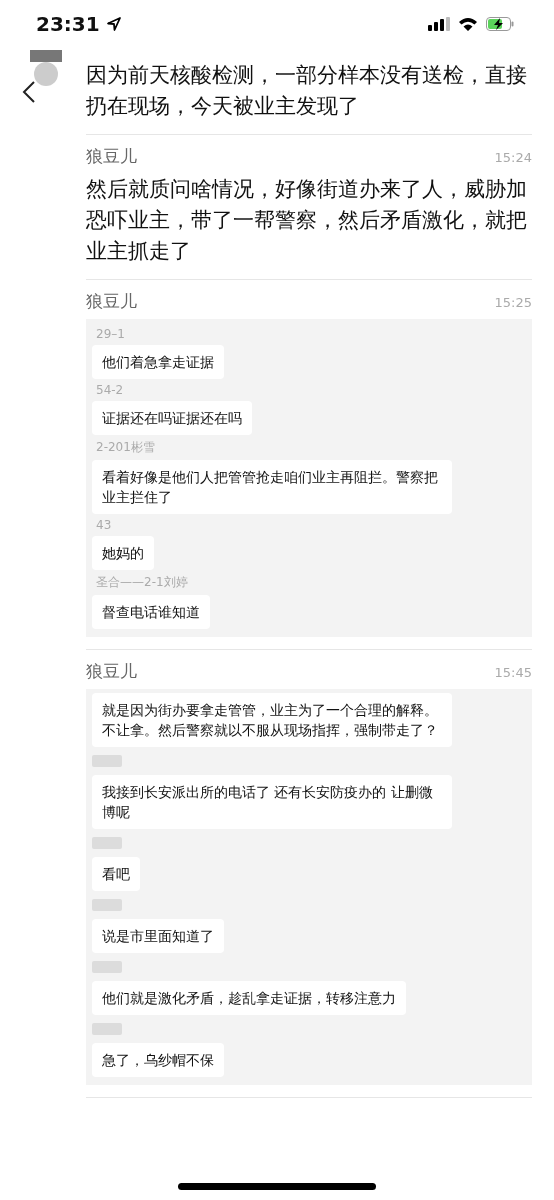 Image resolution: width=554 pixels, height=1200 pixels. I want to click on record-sender: 2-201彬雪, so click(125, 447).